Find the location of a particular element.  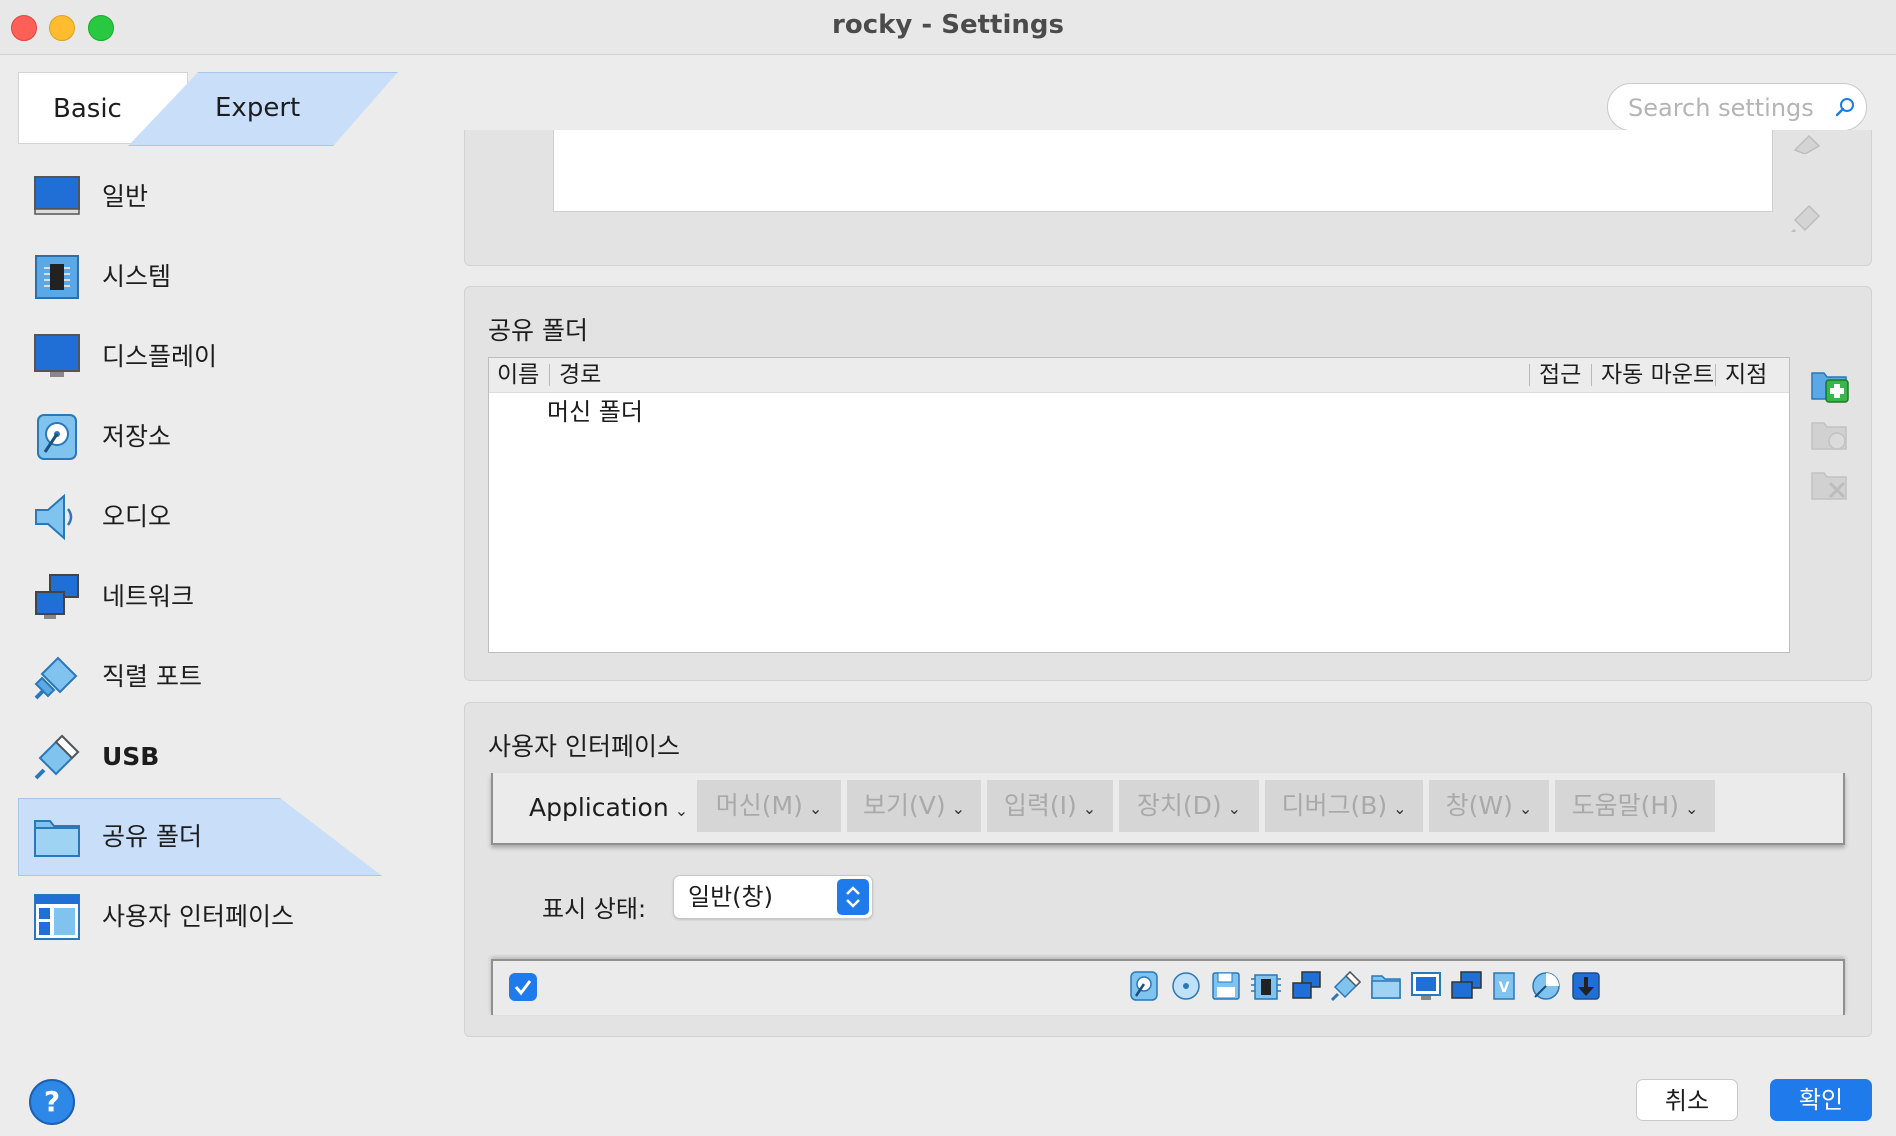

menu-input: 입력(I) ⌄ is located at coordinates (1050, 806).